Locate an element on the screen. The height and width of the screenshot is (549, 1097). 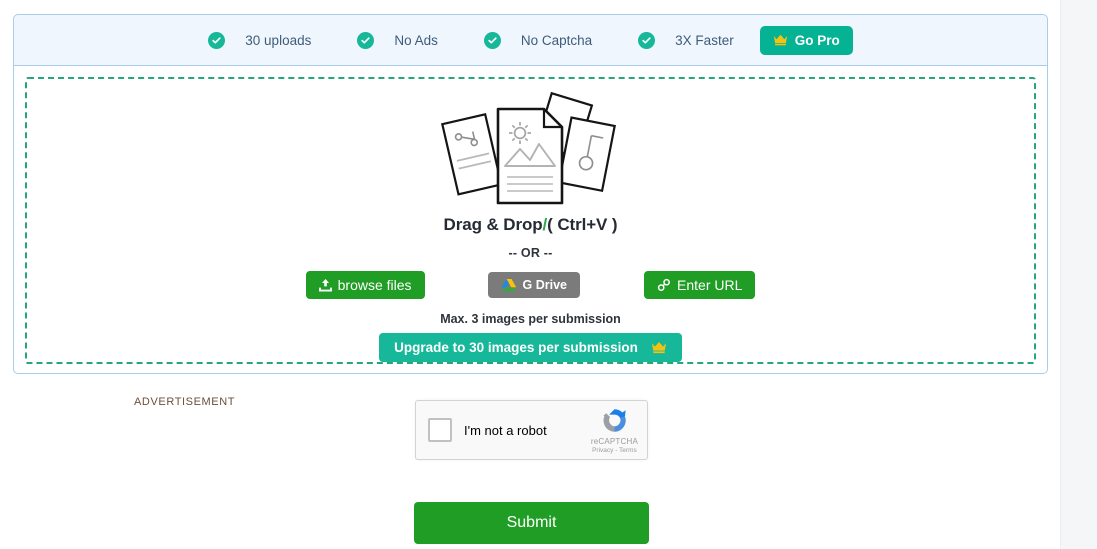
recaptcha-logo-icon is located at coordinates (614, 420).